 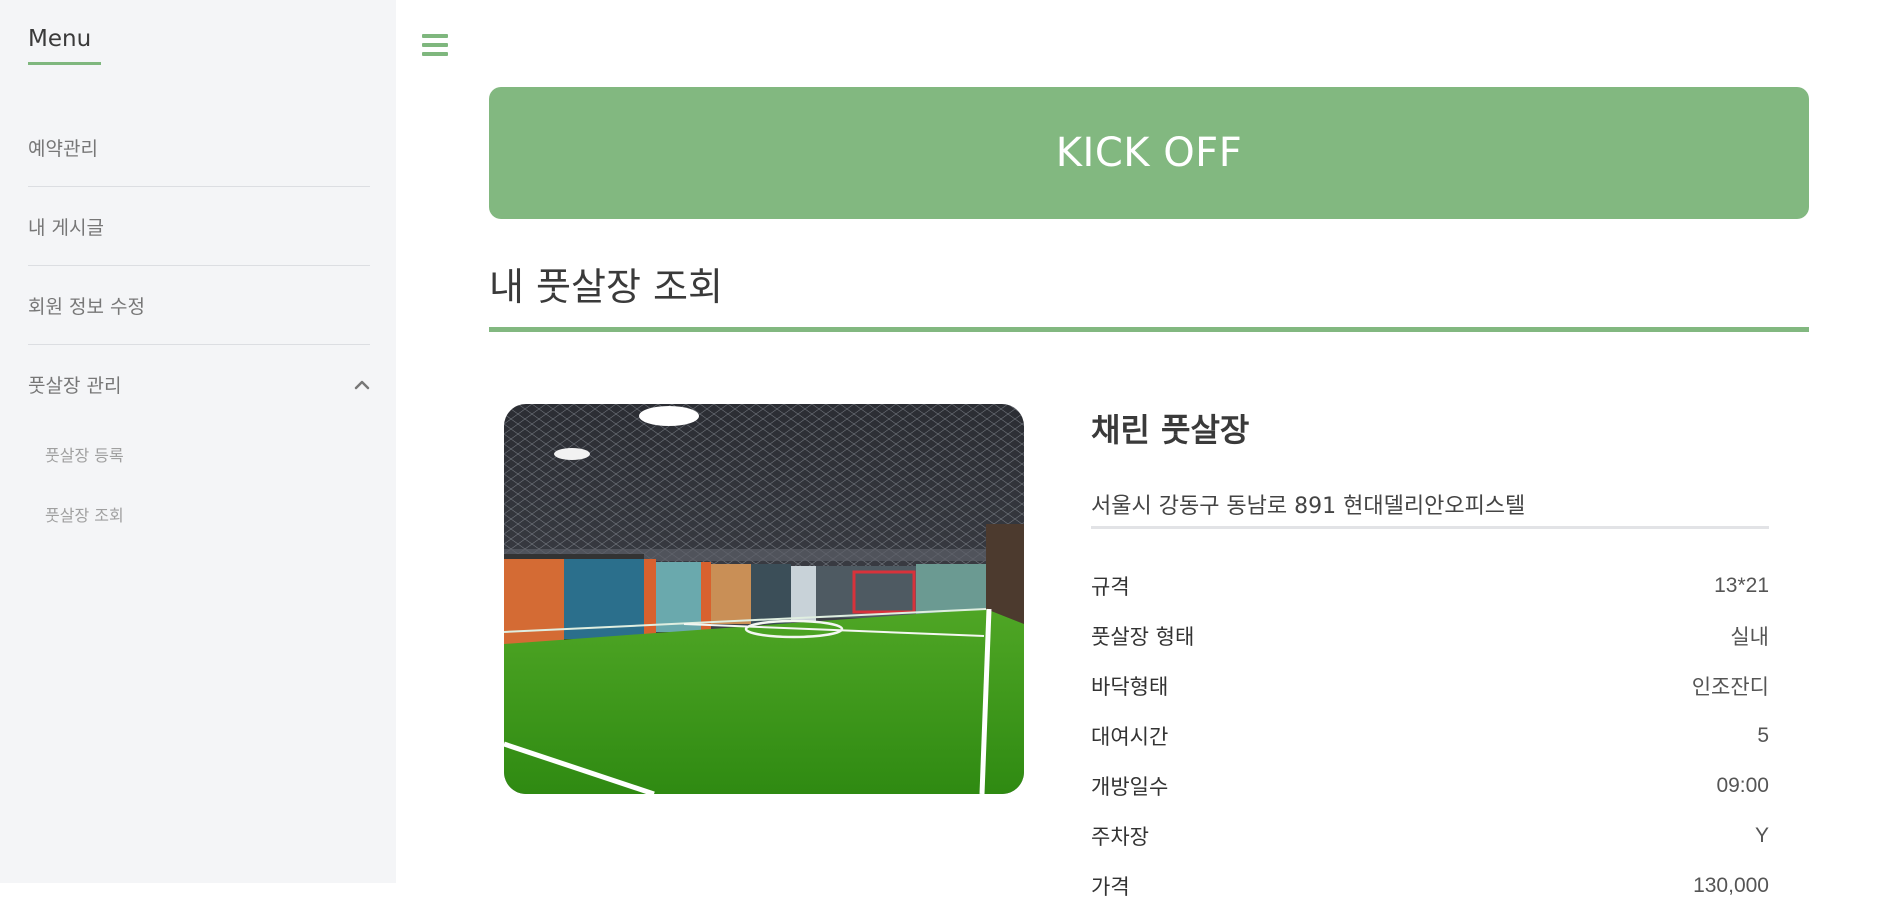 What do you see at coordinates (1149, 329) in the screenshot?
I see `title-divider` at bounding box center [1149, 329].